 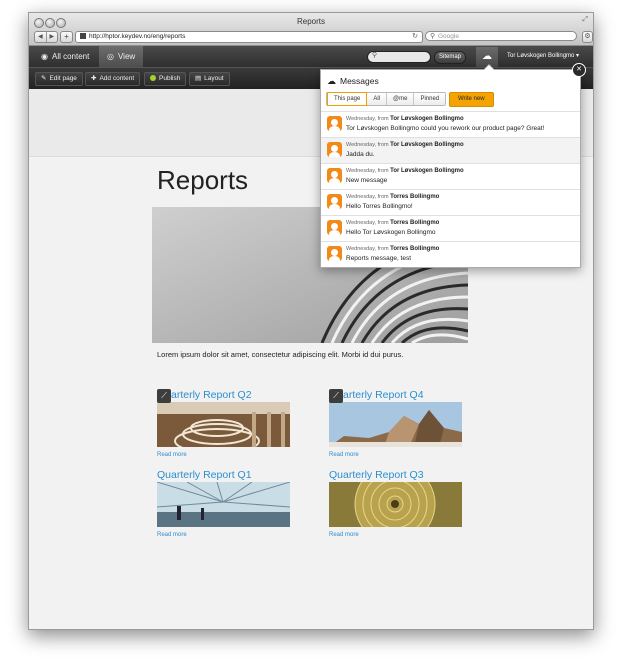 What do you see at coordinates (94, 78) in the screenshot?
I see `plus-icon: ✚` at bounding box center [94, 78].